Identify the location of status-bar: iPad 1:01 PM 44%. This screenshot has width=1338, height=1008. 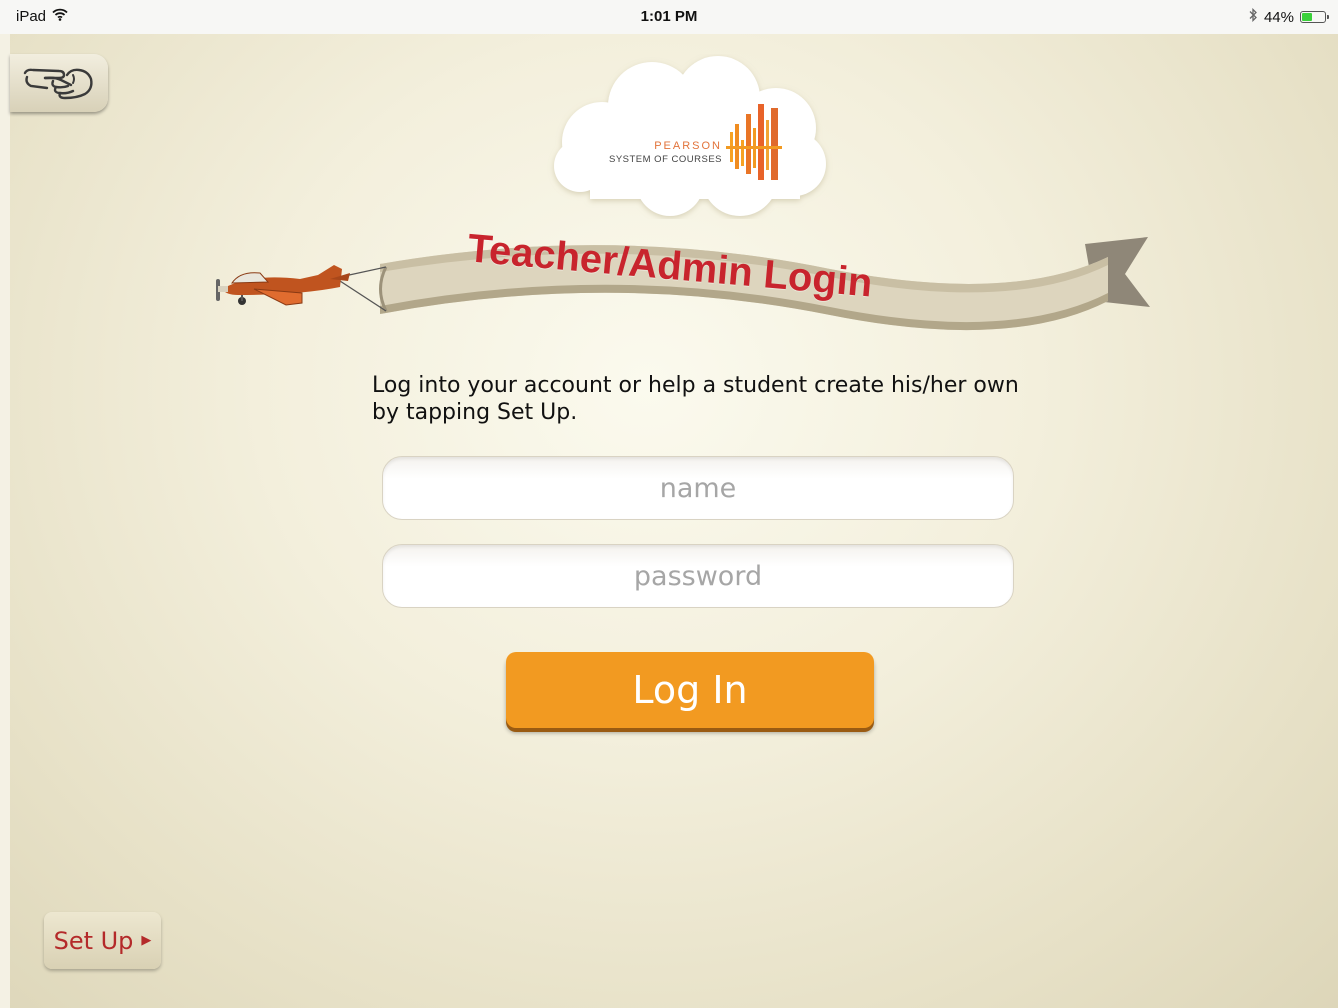
(669, 17).